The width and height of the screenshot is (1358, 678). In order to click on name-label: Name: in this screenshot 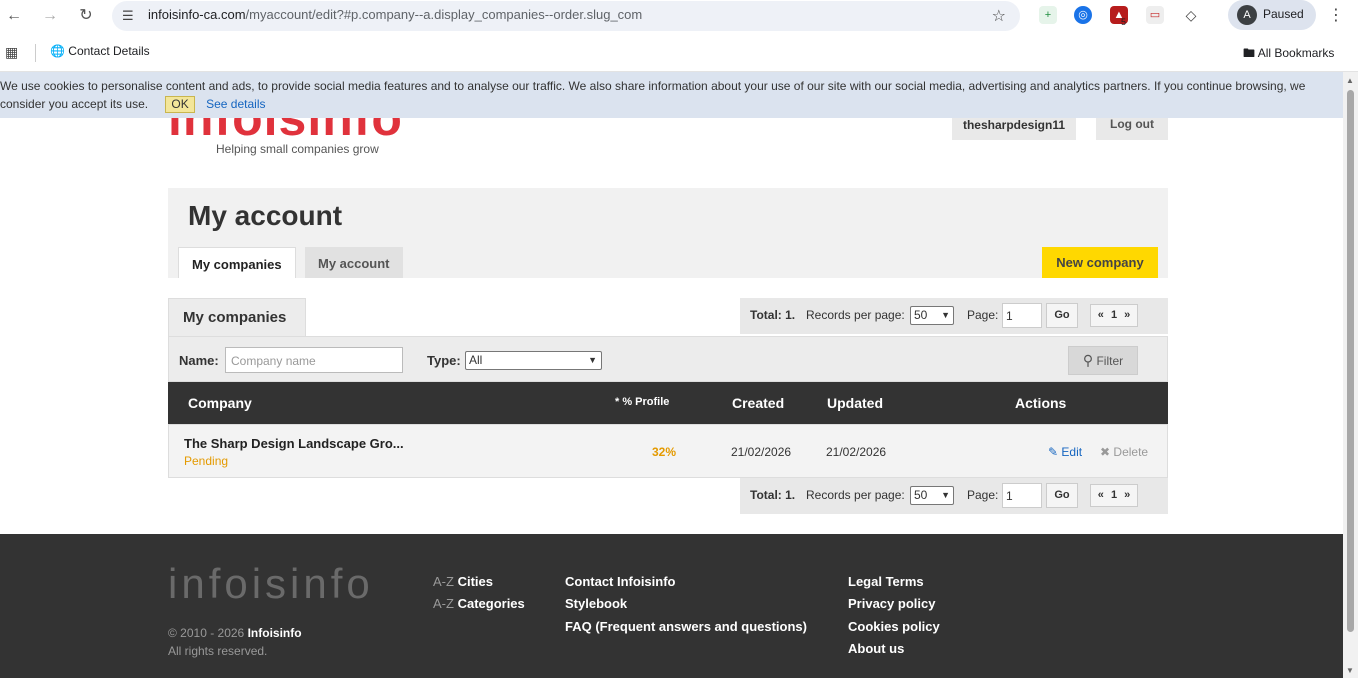, I will do `click(199, 360)`.